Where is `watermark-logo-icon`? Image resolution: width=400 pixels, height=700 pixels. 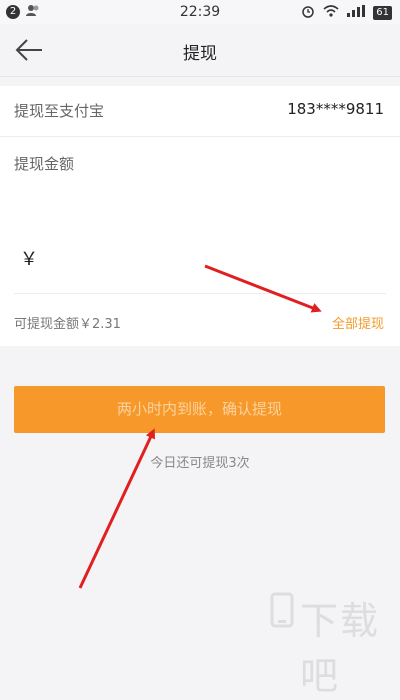
watermark-logo-icon is located at coordinates (282, 612).